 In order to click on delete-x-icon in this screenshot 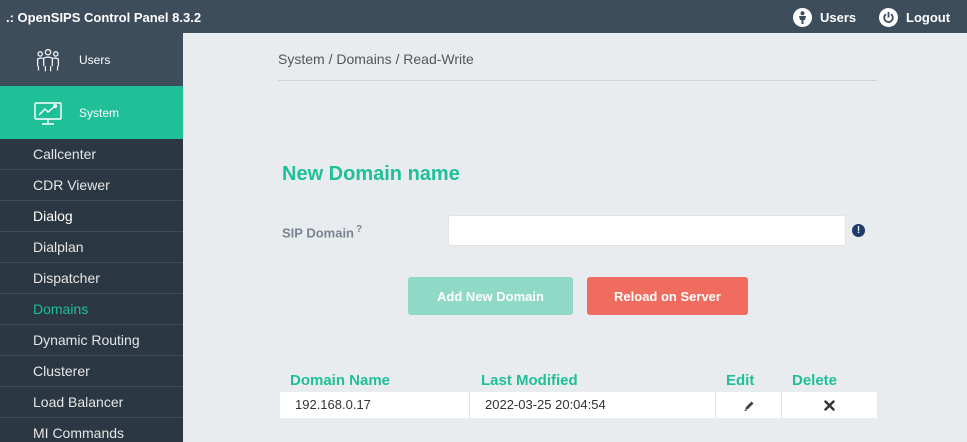, I will do `click(829, 405)`.